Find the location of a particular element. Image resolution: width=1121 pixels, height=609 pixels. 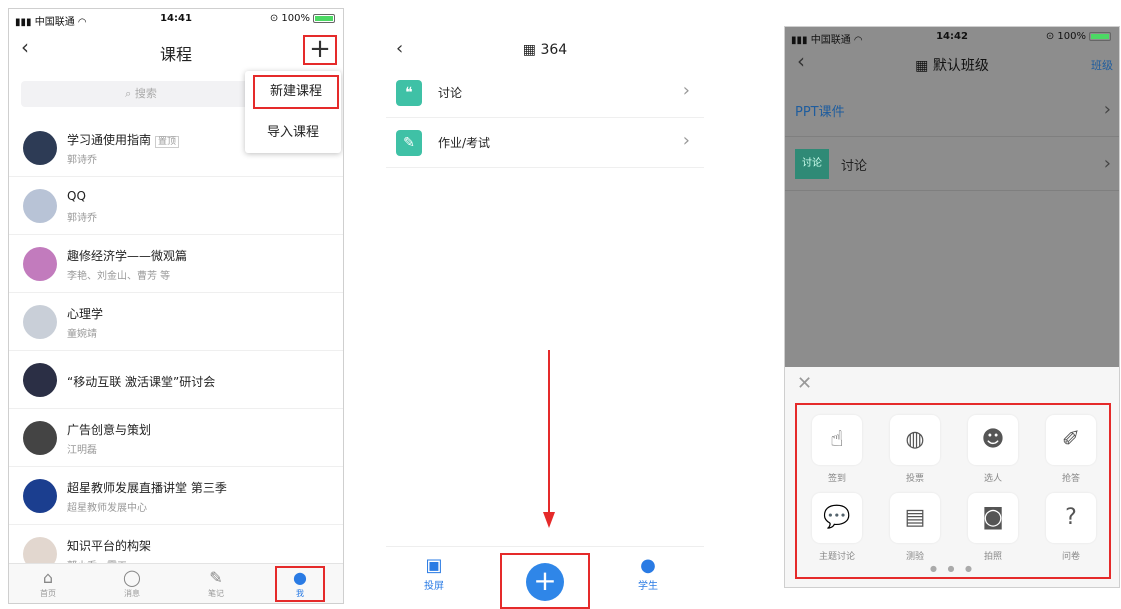

tab-messages: ◯ 消息 is located at coordinates (132, 583).